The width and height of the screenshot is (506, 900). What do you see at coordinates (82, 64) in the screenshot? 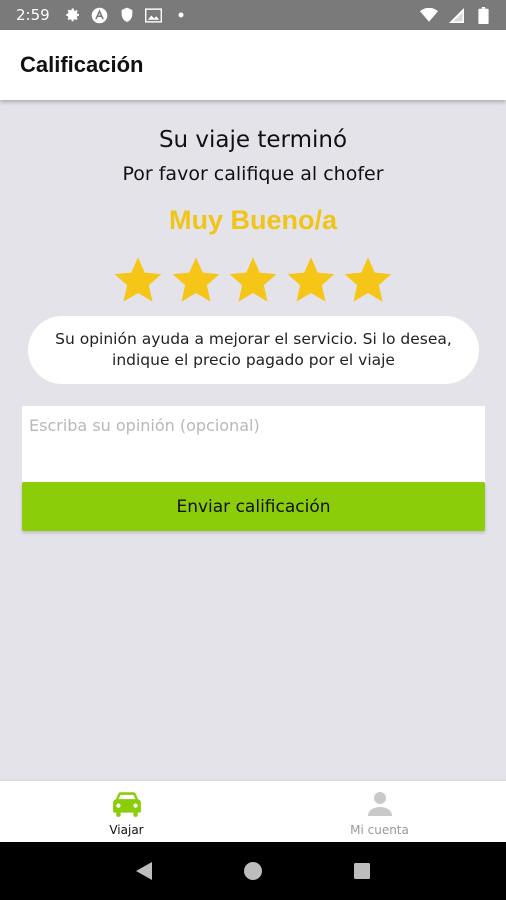
I see `page-title: Calificación` at bounding box center [82, 64].